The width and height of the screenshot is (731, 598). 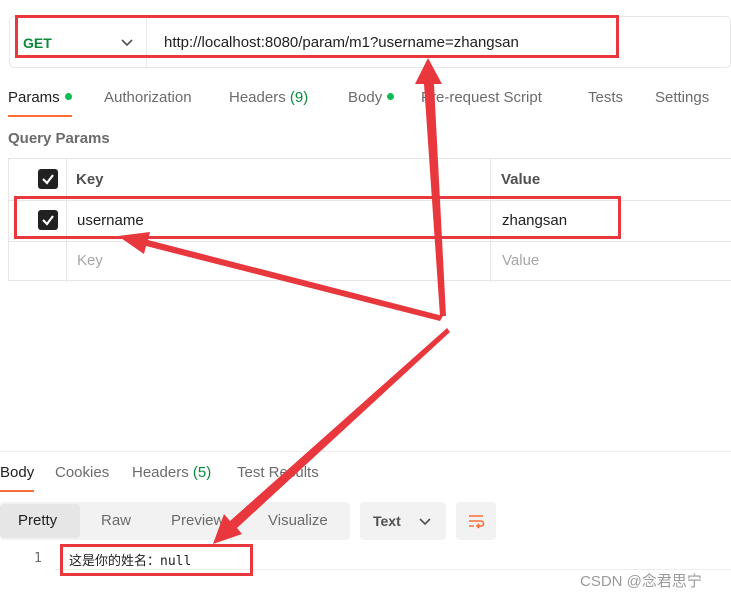 I want to click on select-all-checkbox, so click(x=48, y=179).